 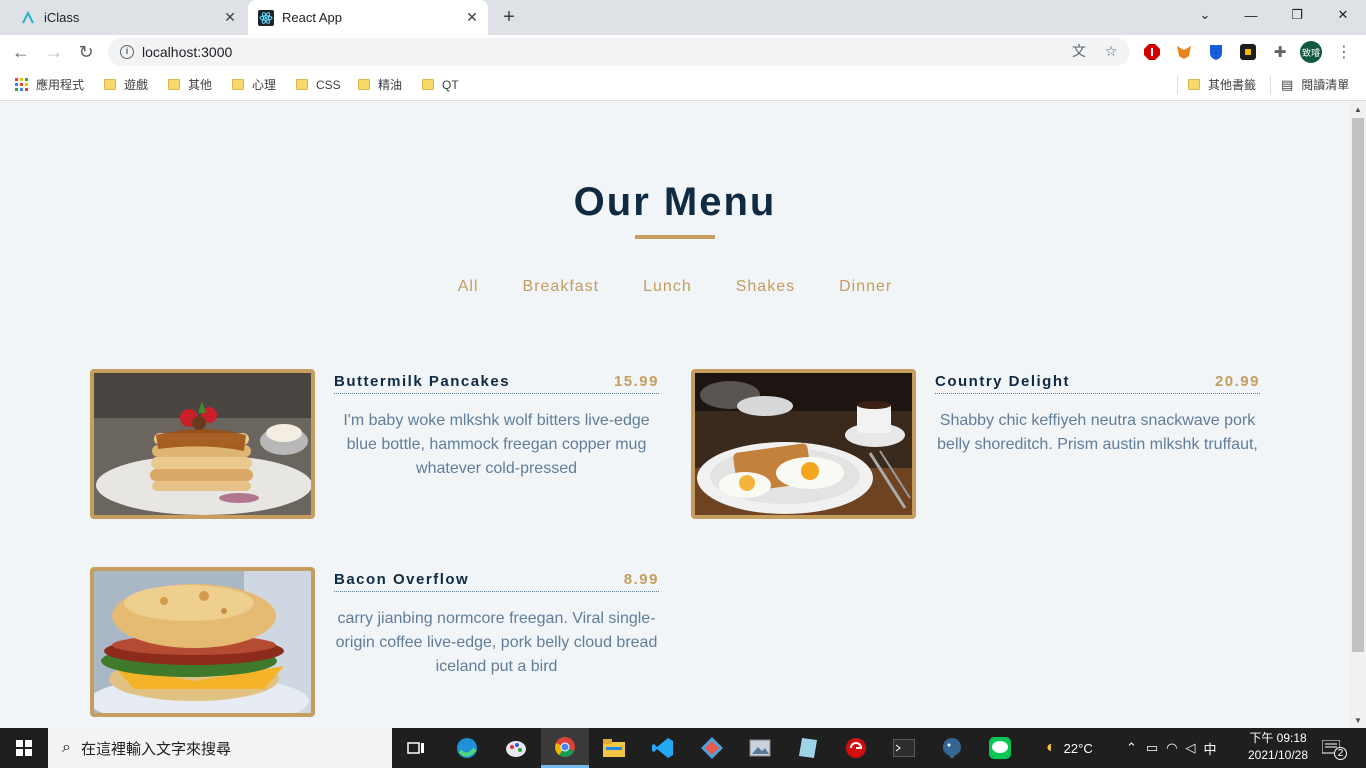 I want to click on restore-icon: ❐, so click(x=1297, y=15).